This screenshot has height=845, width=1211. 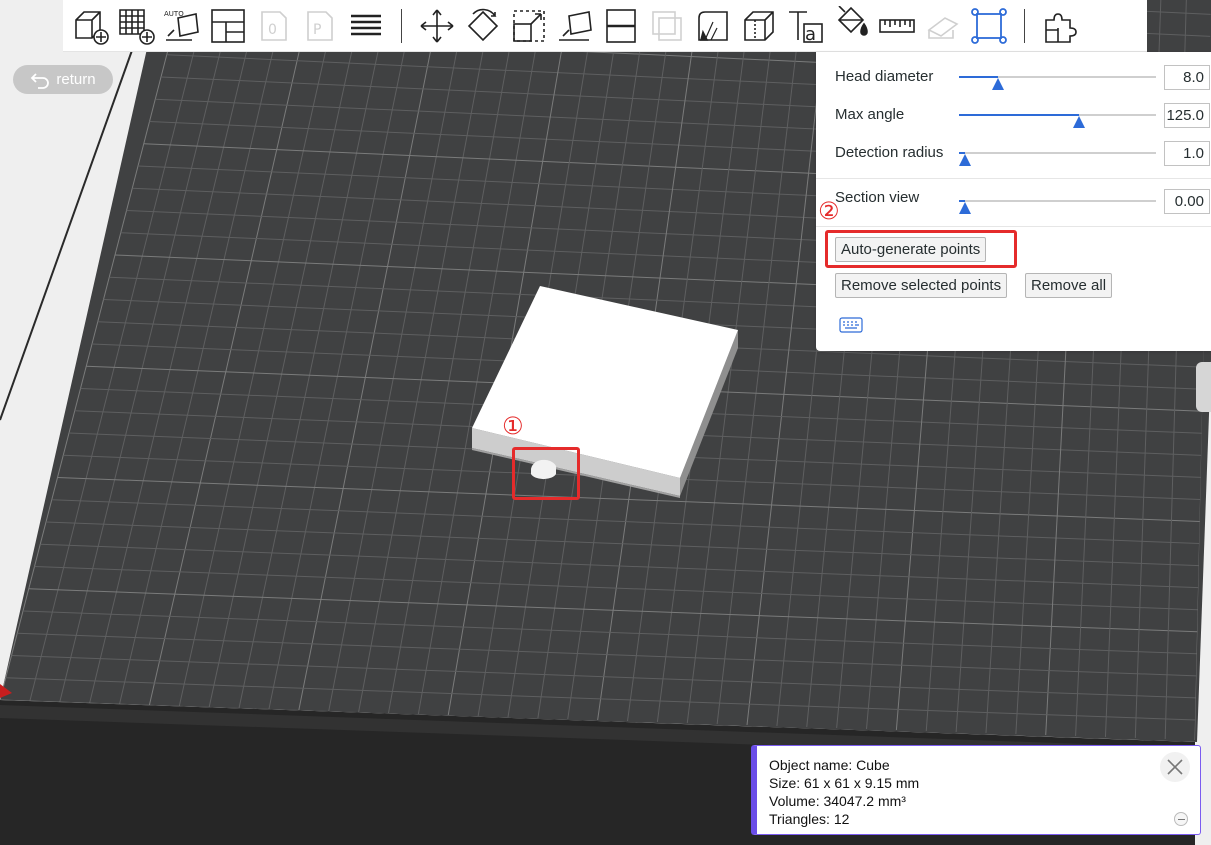 I want to click on side-panel-handle, so click(x=1203, y=387).